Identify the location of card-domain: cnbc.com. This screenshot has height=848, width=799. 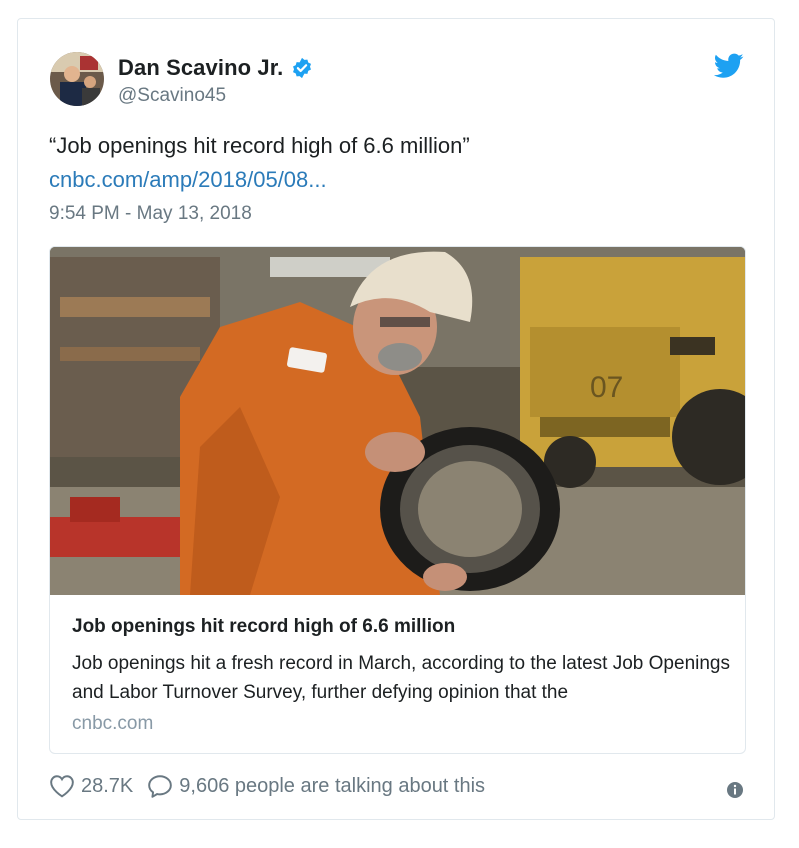
(113, 723).